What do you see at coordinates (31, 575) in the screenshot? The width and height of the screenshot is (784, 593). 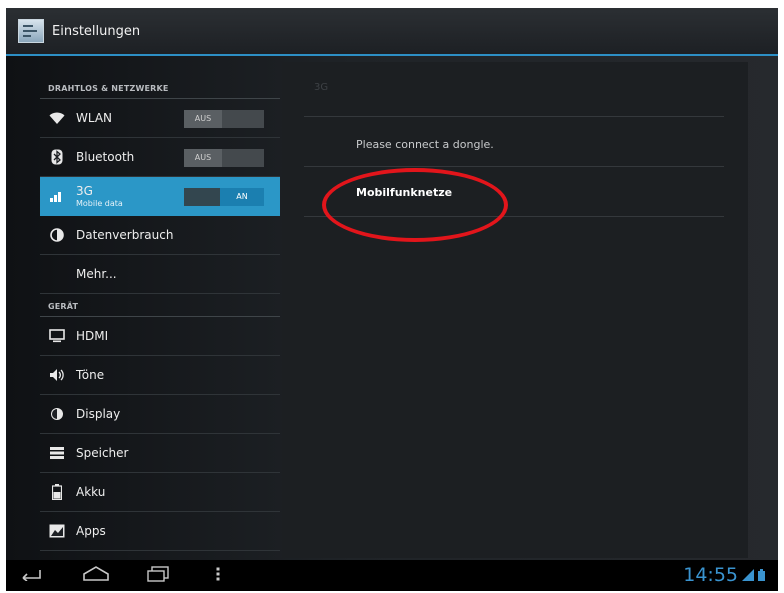 I see `back-icon` at bounding box center [31, 575].